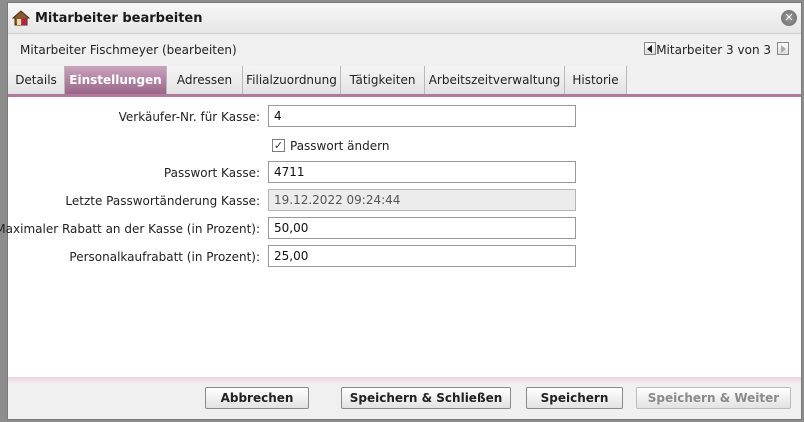  I want to click on cashier-number-label: Verkäufer-Nr. für Kasse:, so click(189, 117).